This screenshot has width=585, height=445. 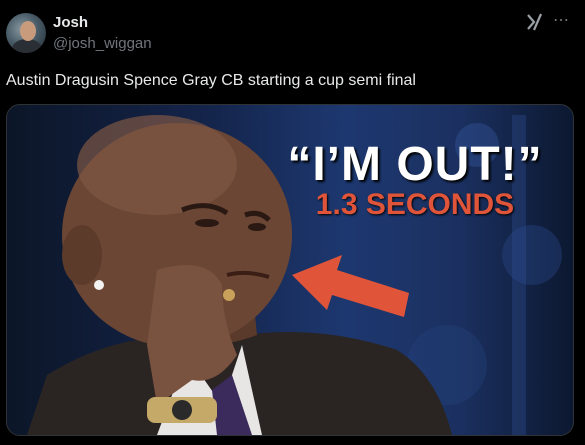 I want to click on user-handle: @josh_wiggan, so click(x=102, y=43).